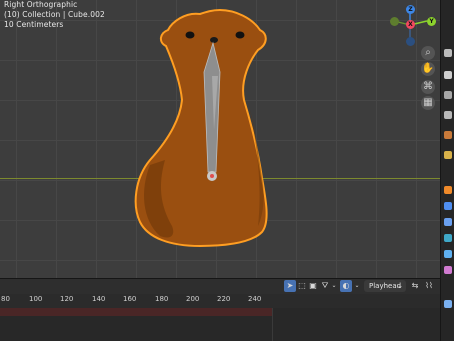 Image resolution: width=454 pixels, height=341 pixels. What do you see at coordinates (415, 286) in the screenshot?
I see `link-icon: ⇆` at bounding box center [415, 286].